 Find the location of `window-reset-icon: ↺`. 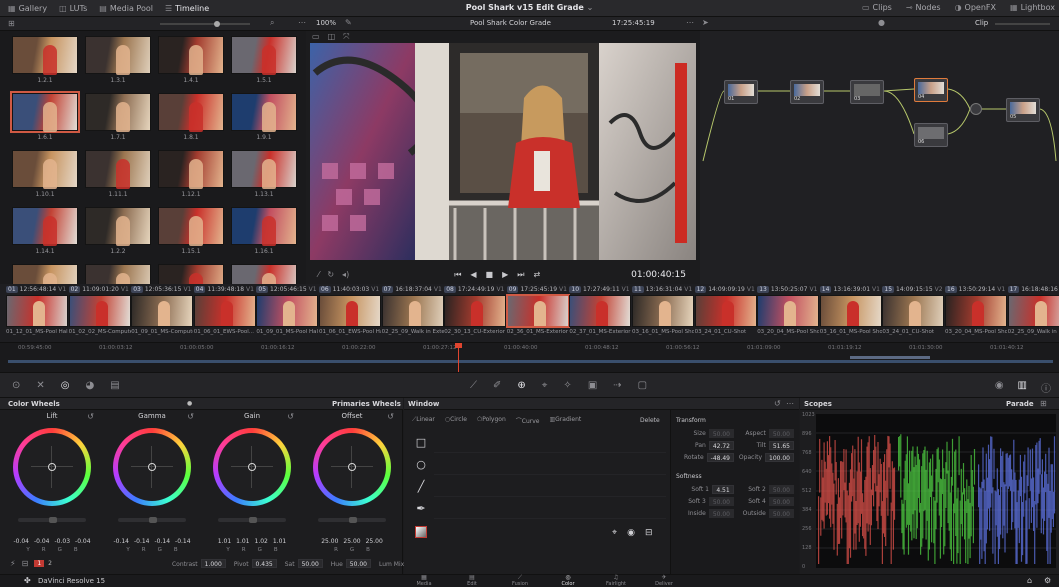

window-reset-icon: ↺ is located at coordinates (777, 403).